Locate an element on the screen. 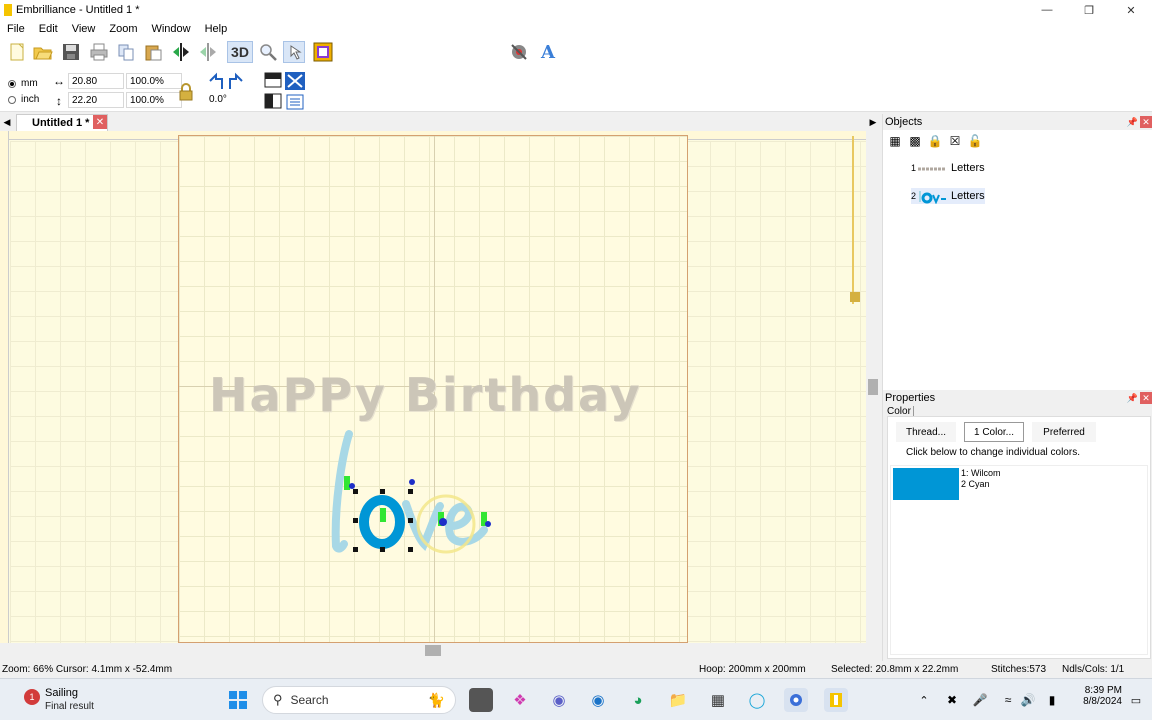 The width and height of the screenshot is (1152, 720). menu-edit: Edit is located at coordinates (48, 29).